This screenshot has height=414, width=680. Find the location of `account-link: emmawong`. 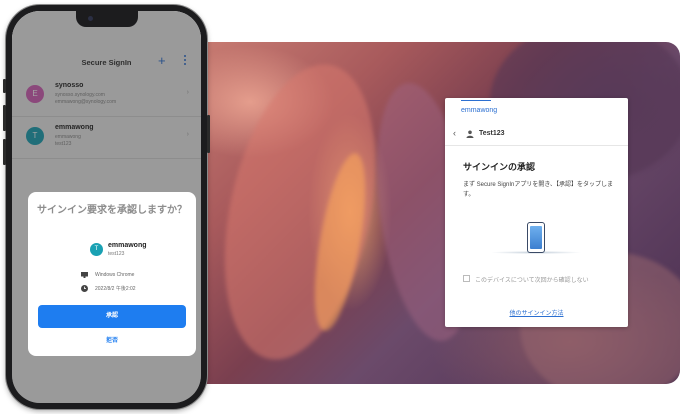

account-link: emmawong is located at coordinates (479, 110).